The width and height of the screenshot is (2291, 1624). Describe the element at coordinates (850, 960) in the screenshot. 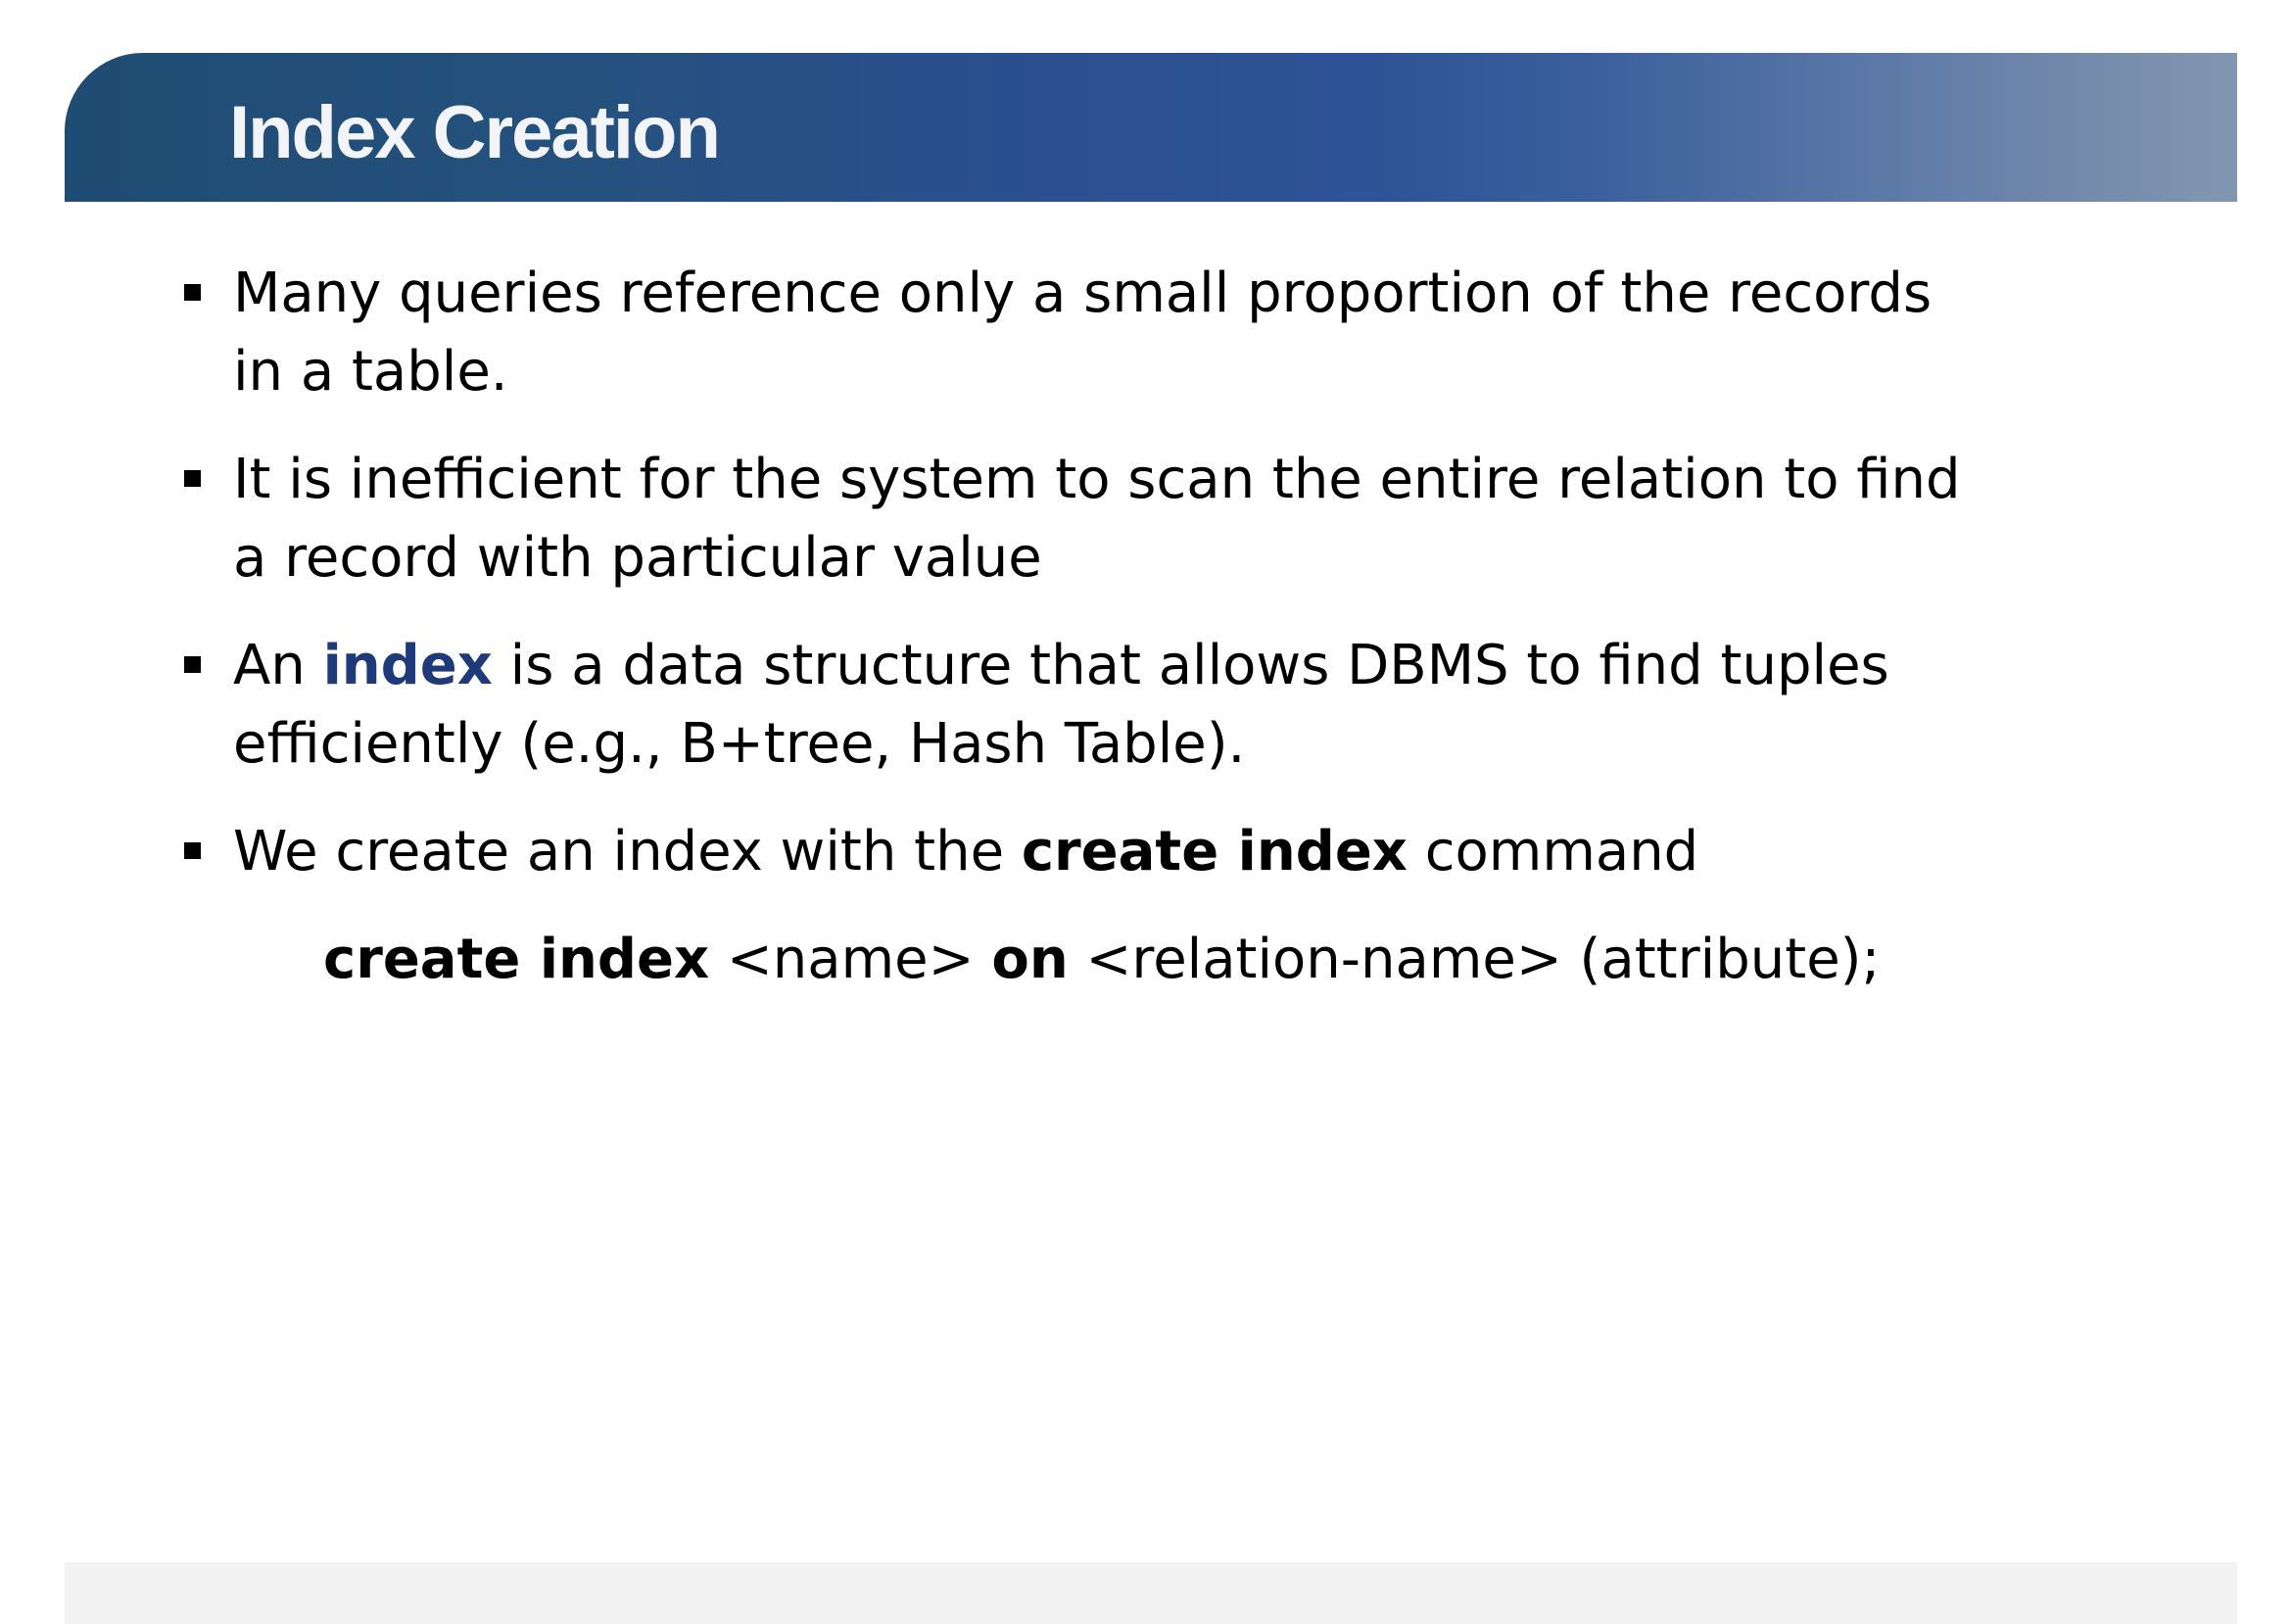

I see `syntax-text: <name>` at that location.